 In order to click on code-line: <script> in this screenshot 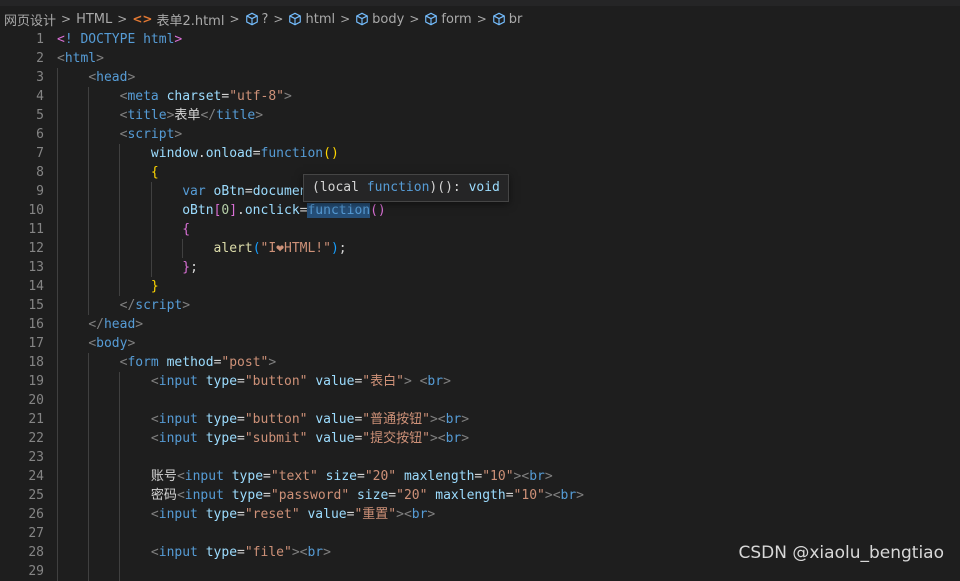, I will do `click(320, 134)`.